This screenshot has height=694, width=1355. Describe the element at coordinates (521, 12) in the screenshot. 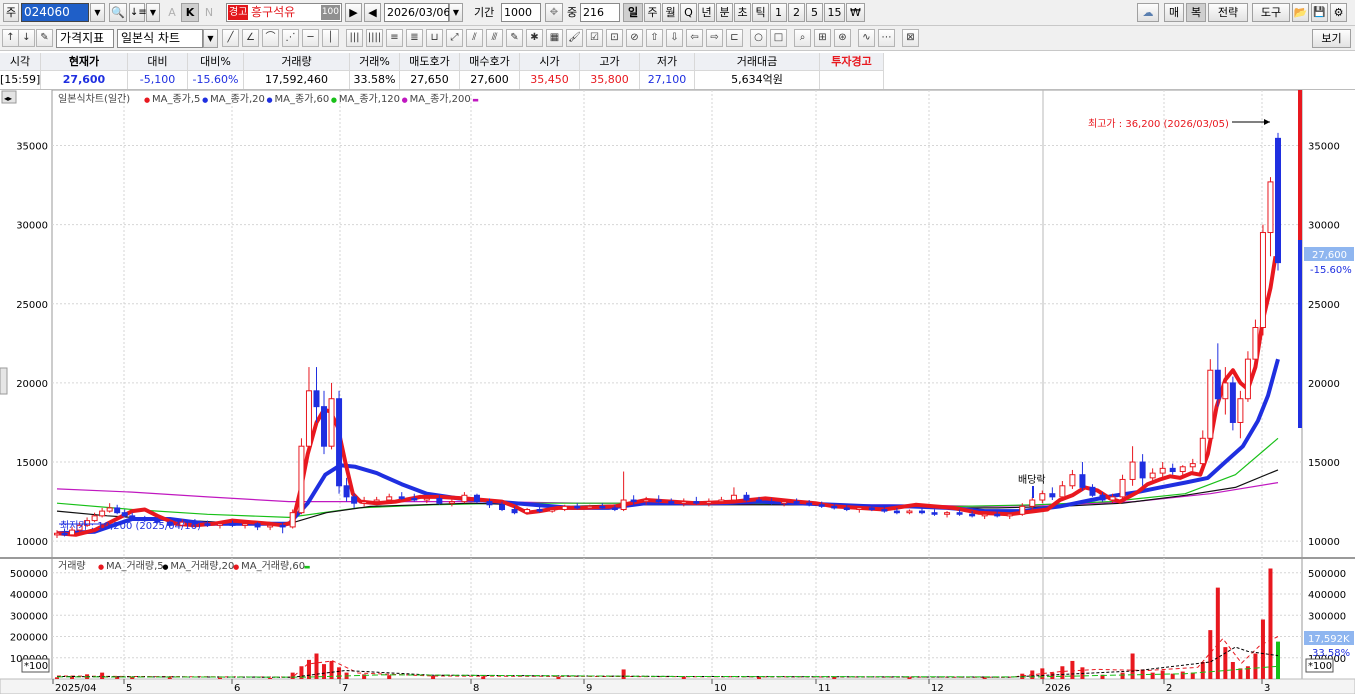

I see `period-input: 1000` at that location.